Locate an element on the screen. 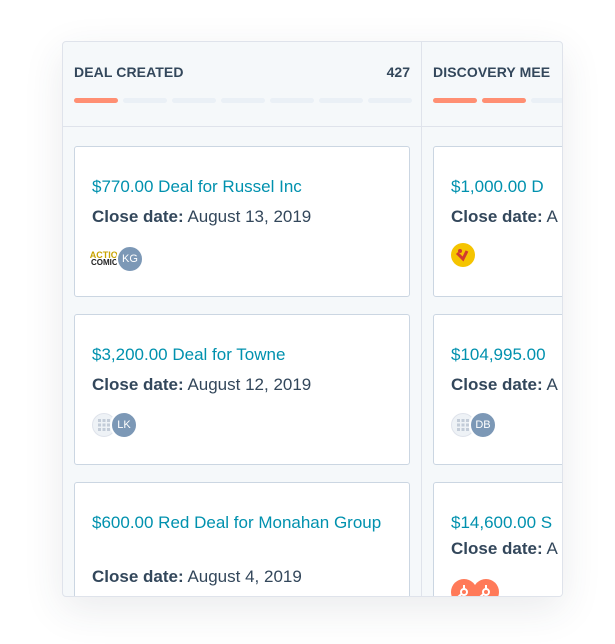 This screenshot has height=644, width=615. close-date-line: Close date: August 12, 2019 is located at coordinates (201, 385).